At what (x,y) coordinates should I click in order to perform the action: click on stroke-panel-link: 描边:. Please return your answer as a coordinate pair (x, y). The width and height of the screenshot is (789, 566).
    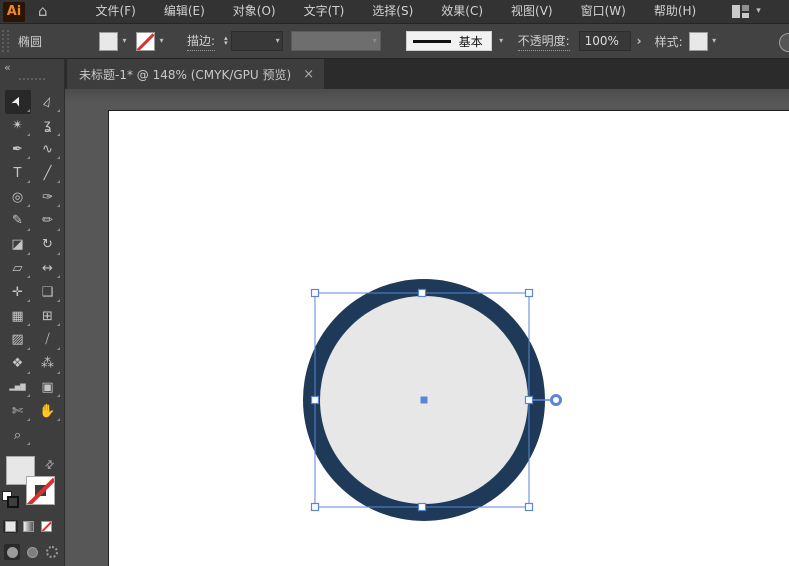
    Looking at the image, I should click on (201, 41).